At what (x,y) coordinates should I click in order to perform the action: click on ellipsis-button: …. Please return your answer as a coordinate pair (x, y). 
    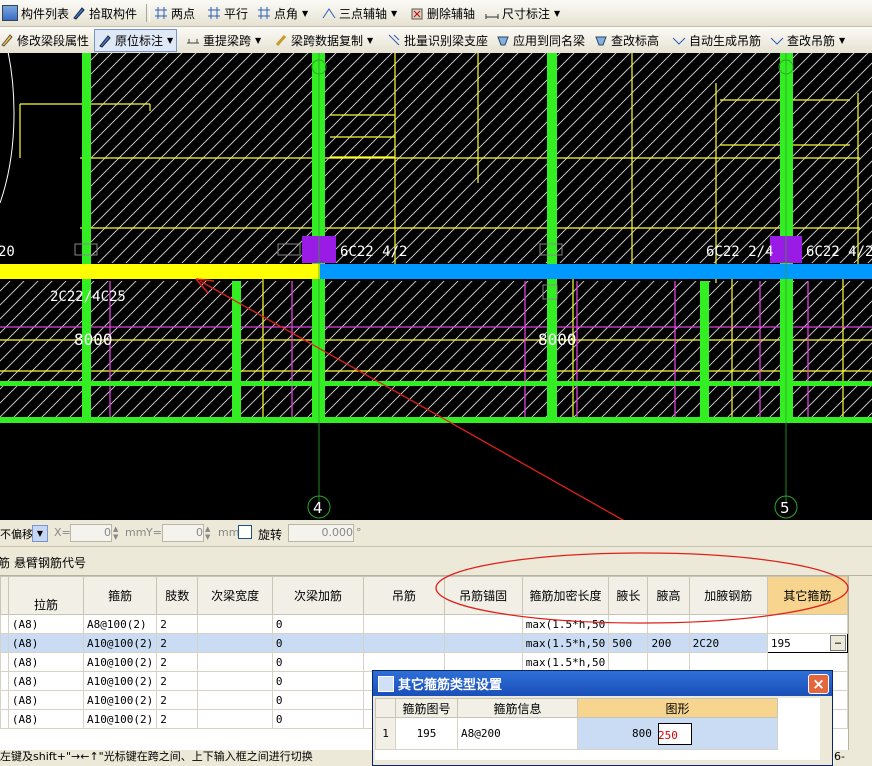
    Looking at the image, I should click on (838, 643).